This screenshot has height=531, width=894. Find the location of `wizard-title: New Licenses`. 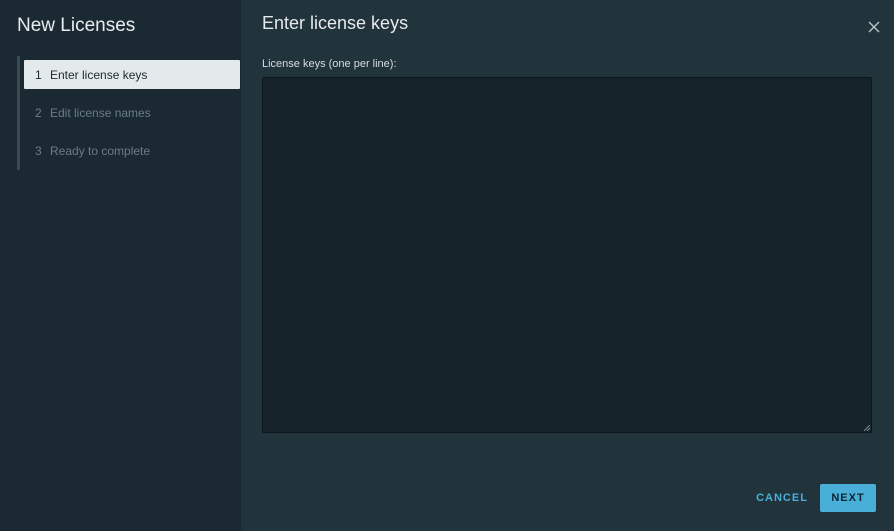

wizard-title: New Licenses is located at coordinates (76, 25).